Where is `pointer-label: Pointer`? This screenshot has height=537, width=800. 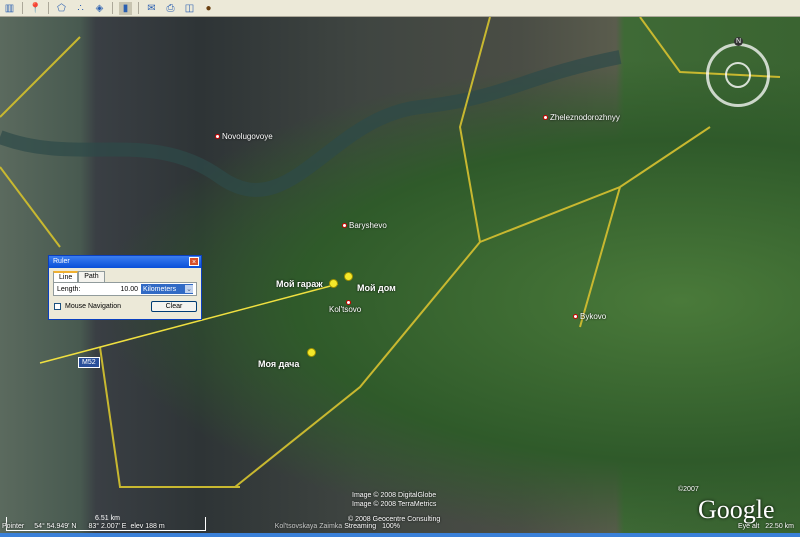
pointer-label: Pointer is located at coordinates (13, 526).